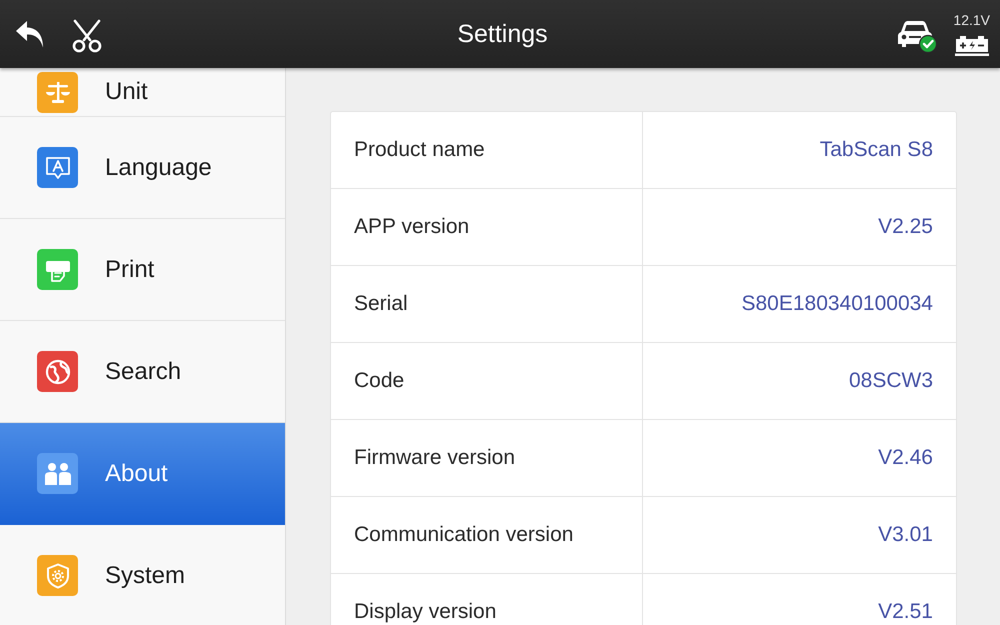  What do you see at coordinates (905, 612) in the screenshot?
I see `info-value: V2.51` at bounding box center [905, 612].